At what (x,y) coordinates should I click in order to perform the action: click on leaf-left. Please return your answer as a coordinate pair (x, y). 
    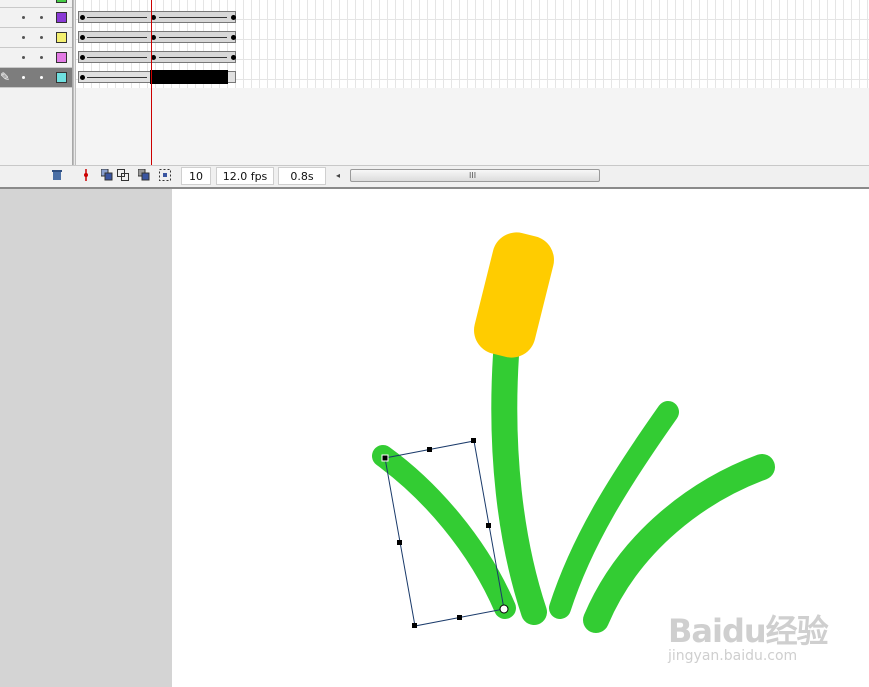
    Looking at the image, I should click on (444, 532).